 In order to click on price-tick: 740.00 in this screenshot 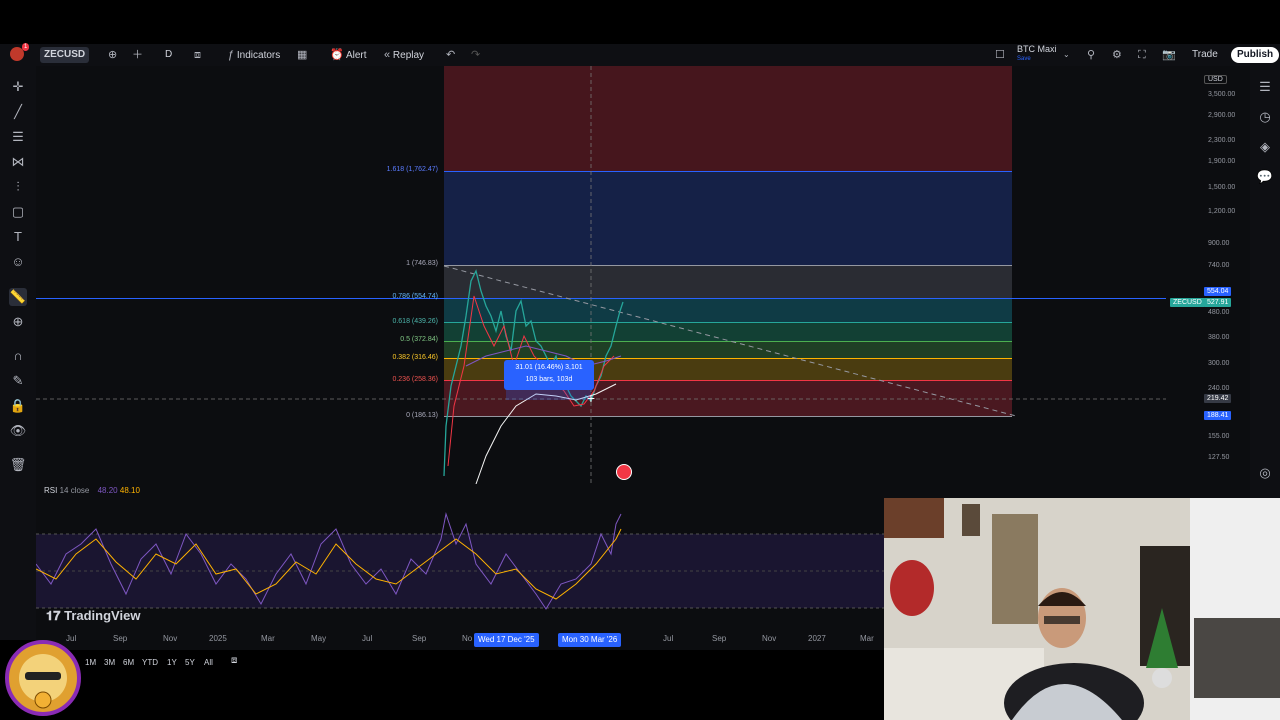, I will do `click(1219, 265)`.